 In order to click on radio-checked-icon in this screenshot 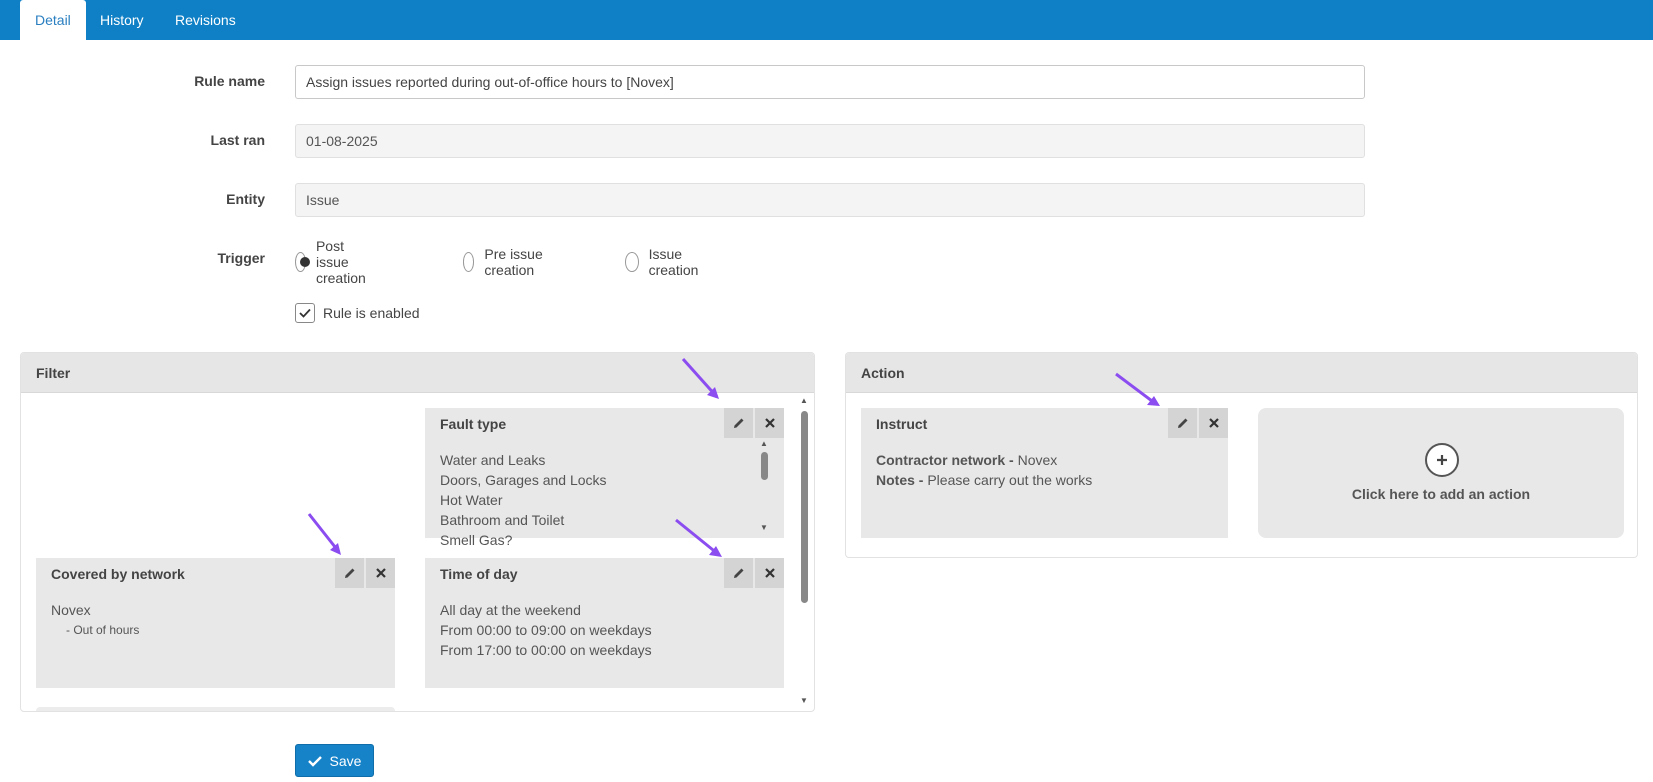, I will do `click(302, 262)`.